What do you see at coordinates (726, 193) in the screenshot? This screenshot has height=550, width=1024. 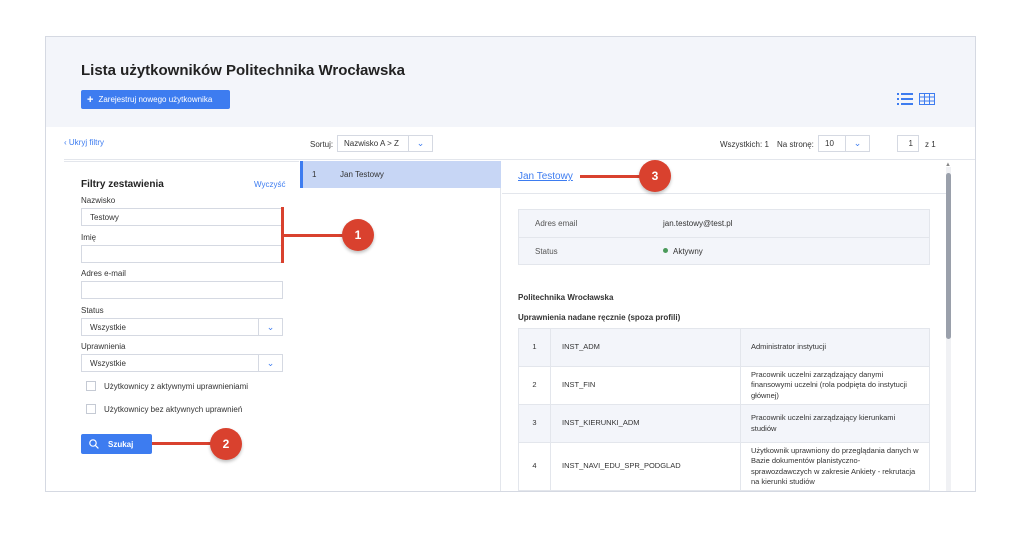 I see `divider` at bounding box center [726, 193].